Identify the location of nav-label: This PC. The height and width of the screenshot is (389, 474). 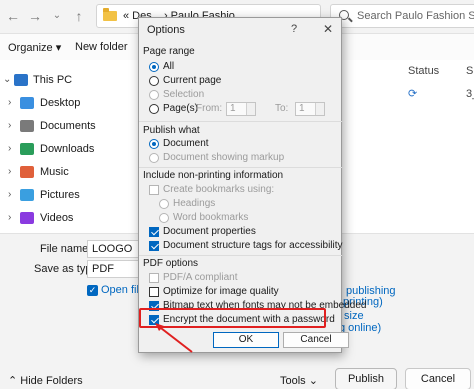
(53, 80).